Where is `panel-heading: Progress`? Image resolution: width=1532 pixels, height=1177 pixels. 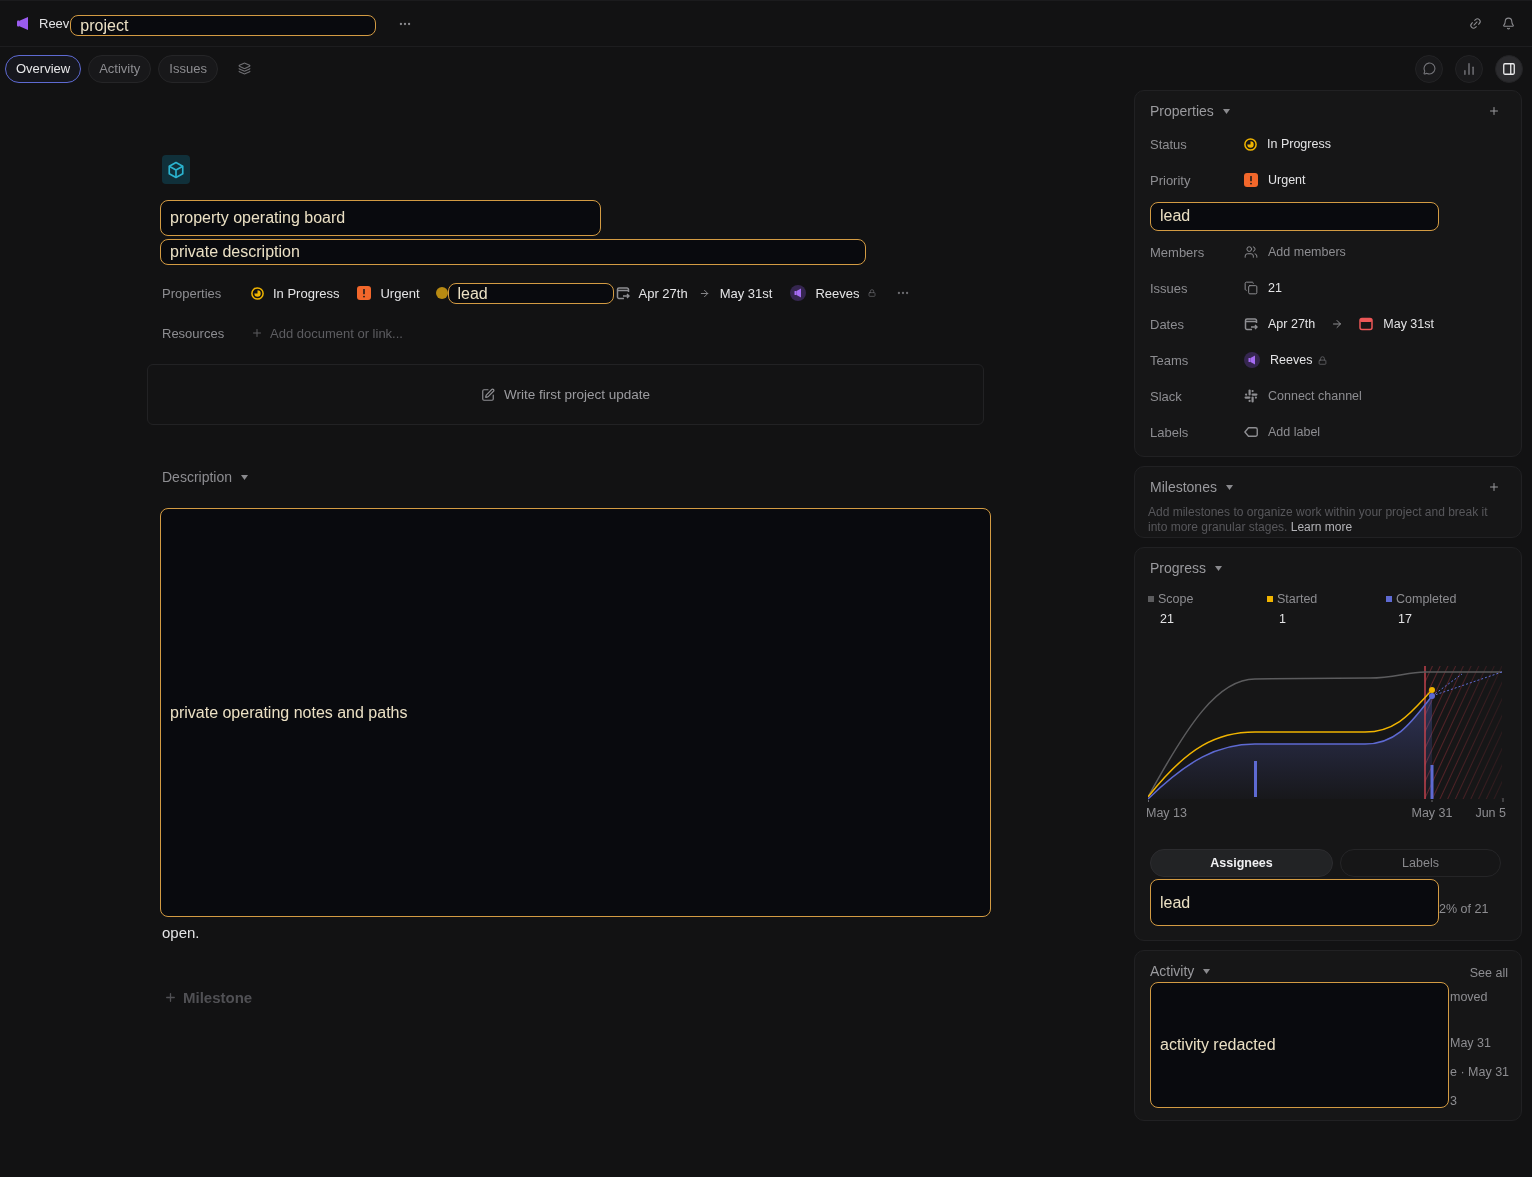 panel-heading: Progress is located at coordinates (1186, 568).